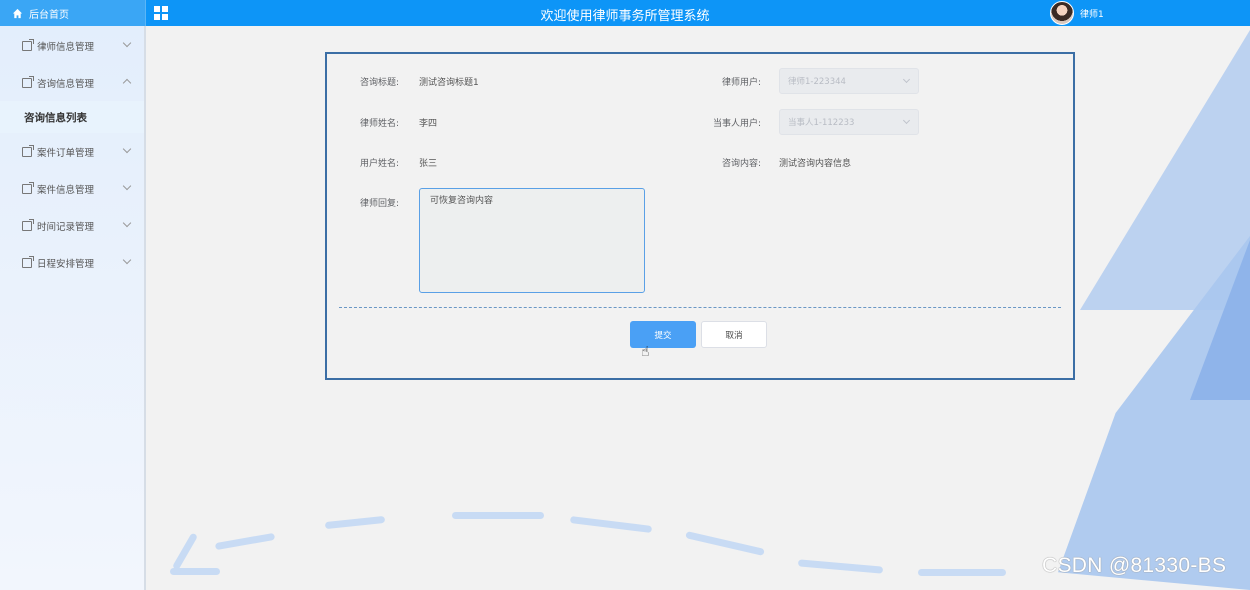 This screenshot has height=590, width=1250. What do you see at coordinates (66, 47) in the screenshot?
I see `sidebar-item-label: 律师信息管理` at bounding box center [66, 47].